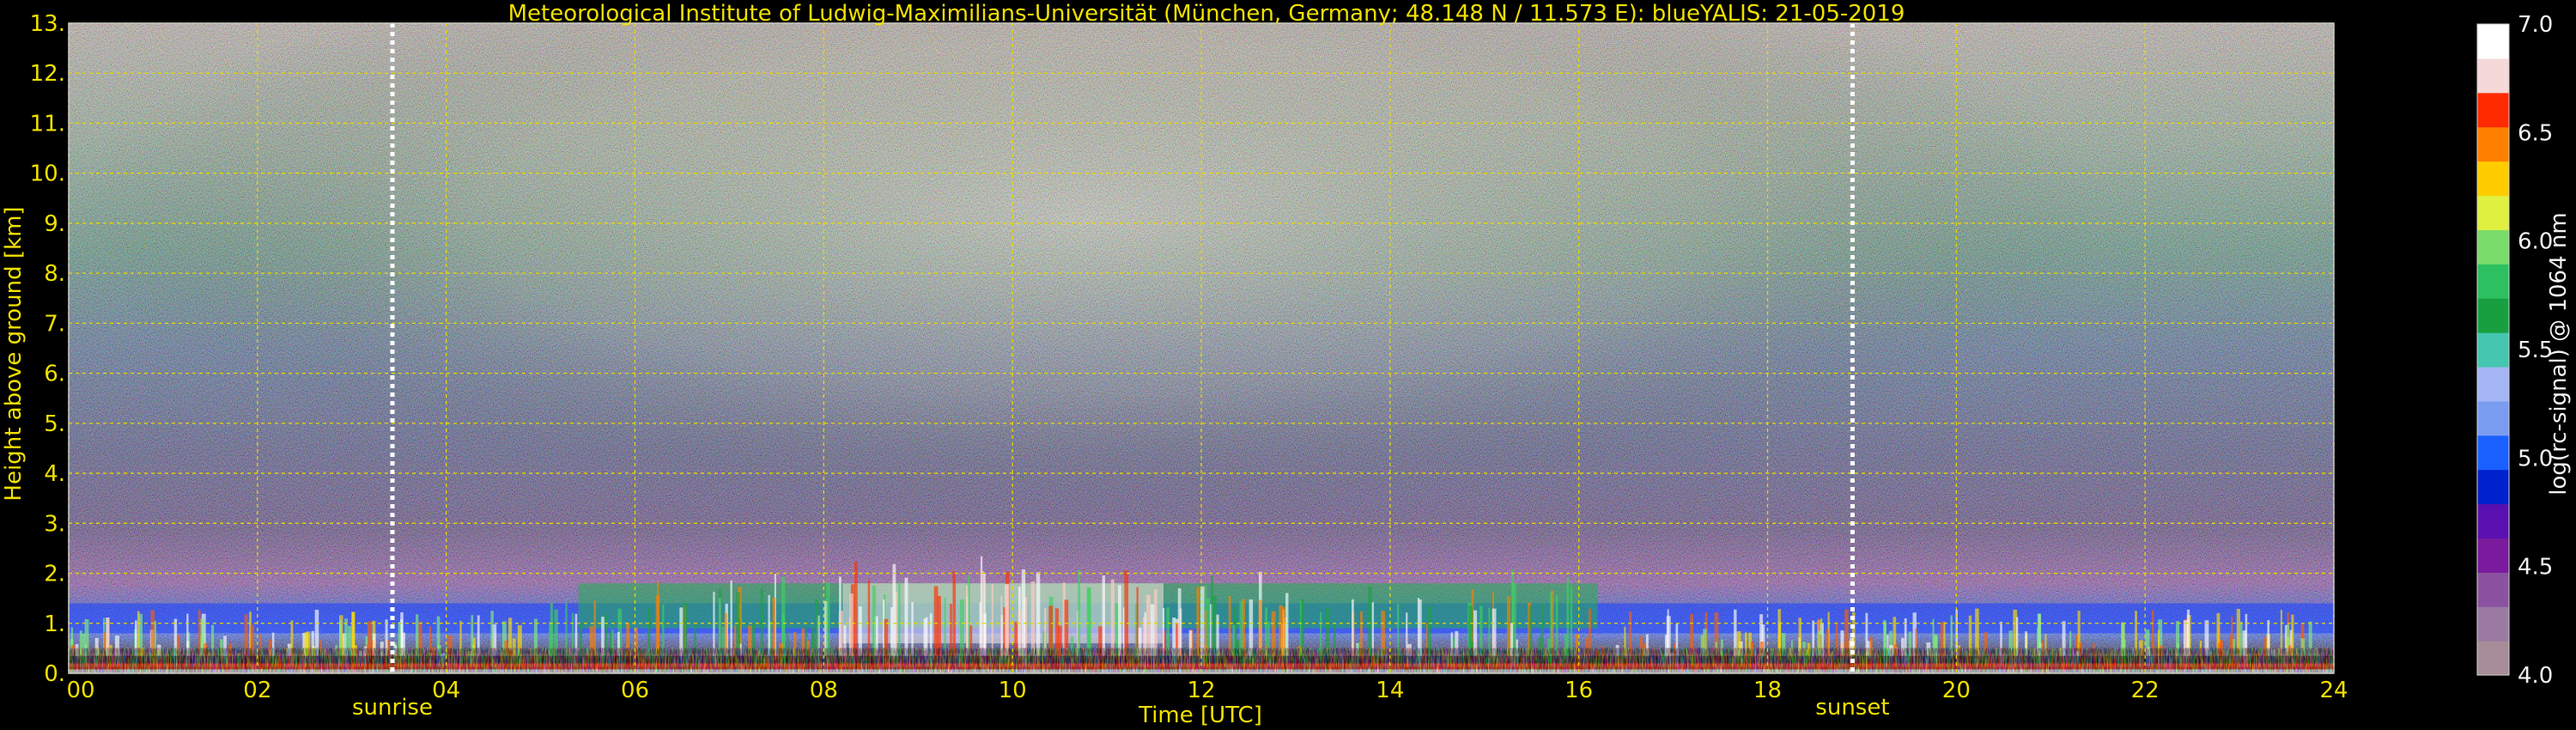 This screenshot has width=2576, height=730. Describe the element at coordinates (48, 124) in the screenshot. I see `y-tick-label: 11.` at that location.